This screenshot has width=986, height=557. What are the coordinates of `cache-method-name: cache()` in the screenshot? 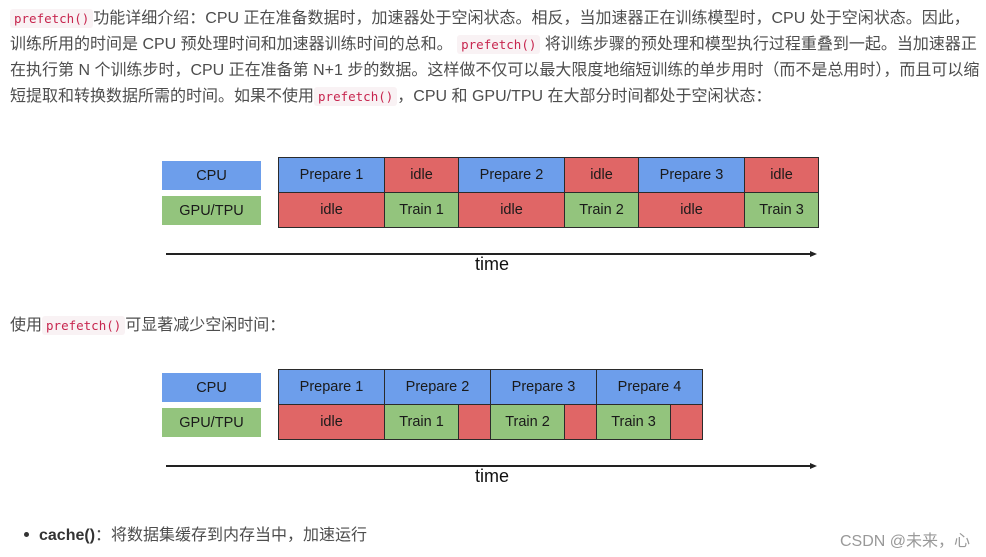 It's located at (67, 535).